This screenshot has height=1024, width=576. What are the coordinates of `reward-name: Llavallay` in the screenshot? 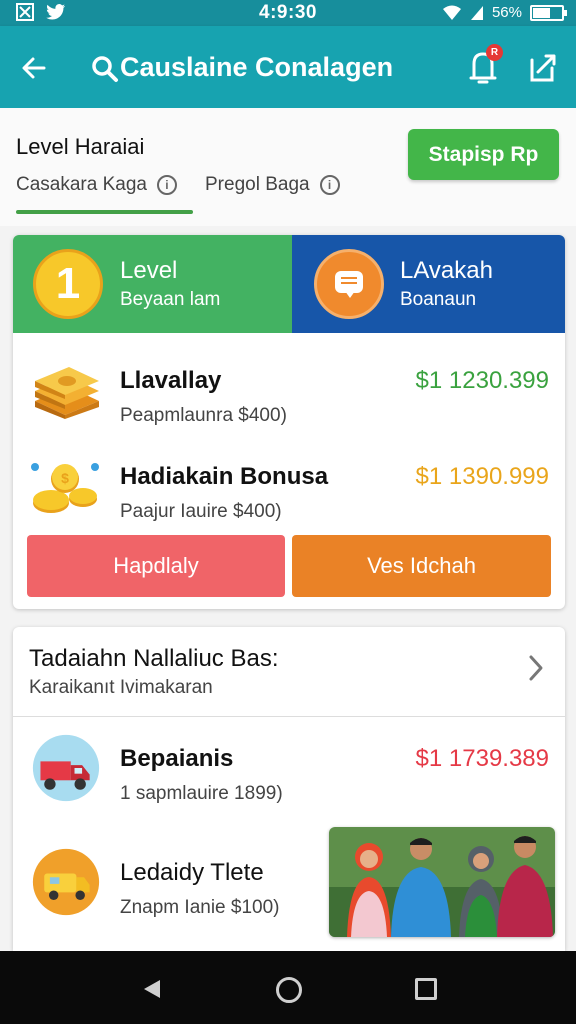 It's located at (171, 380).